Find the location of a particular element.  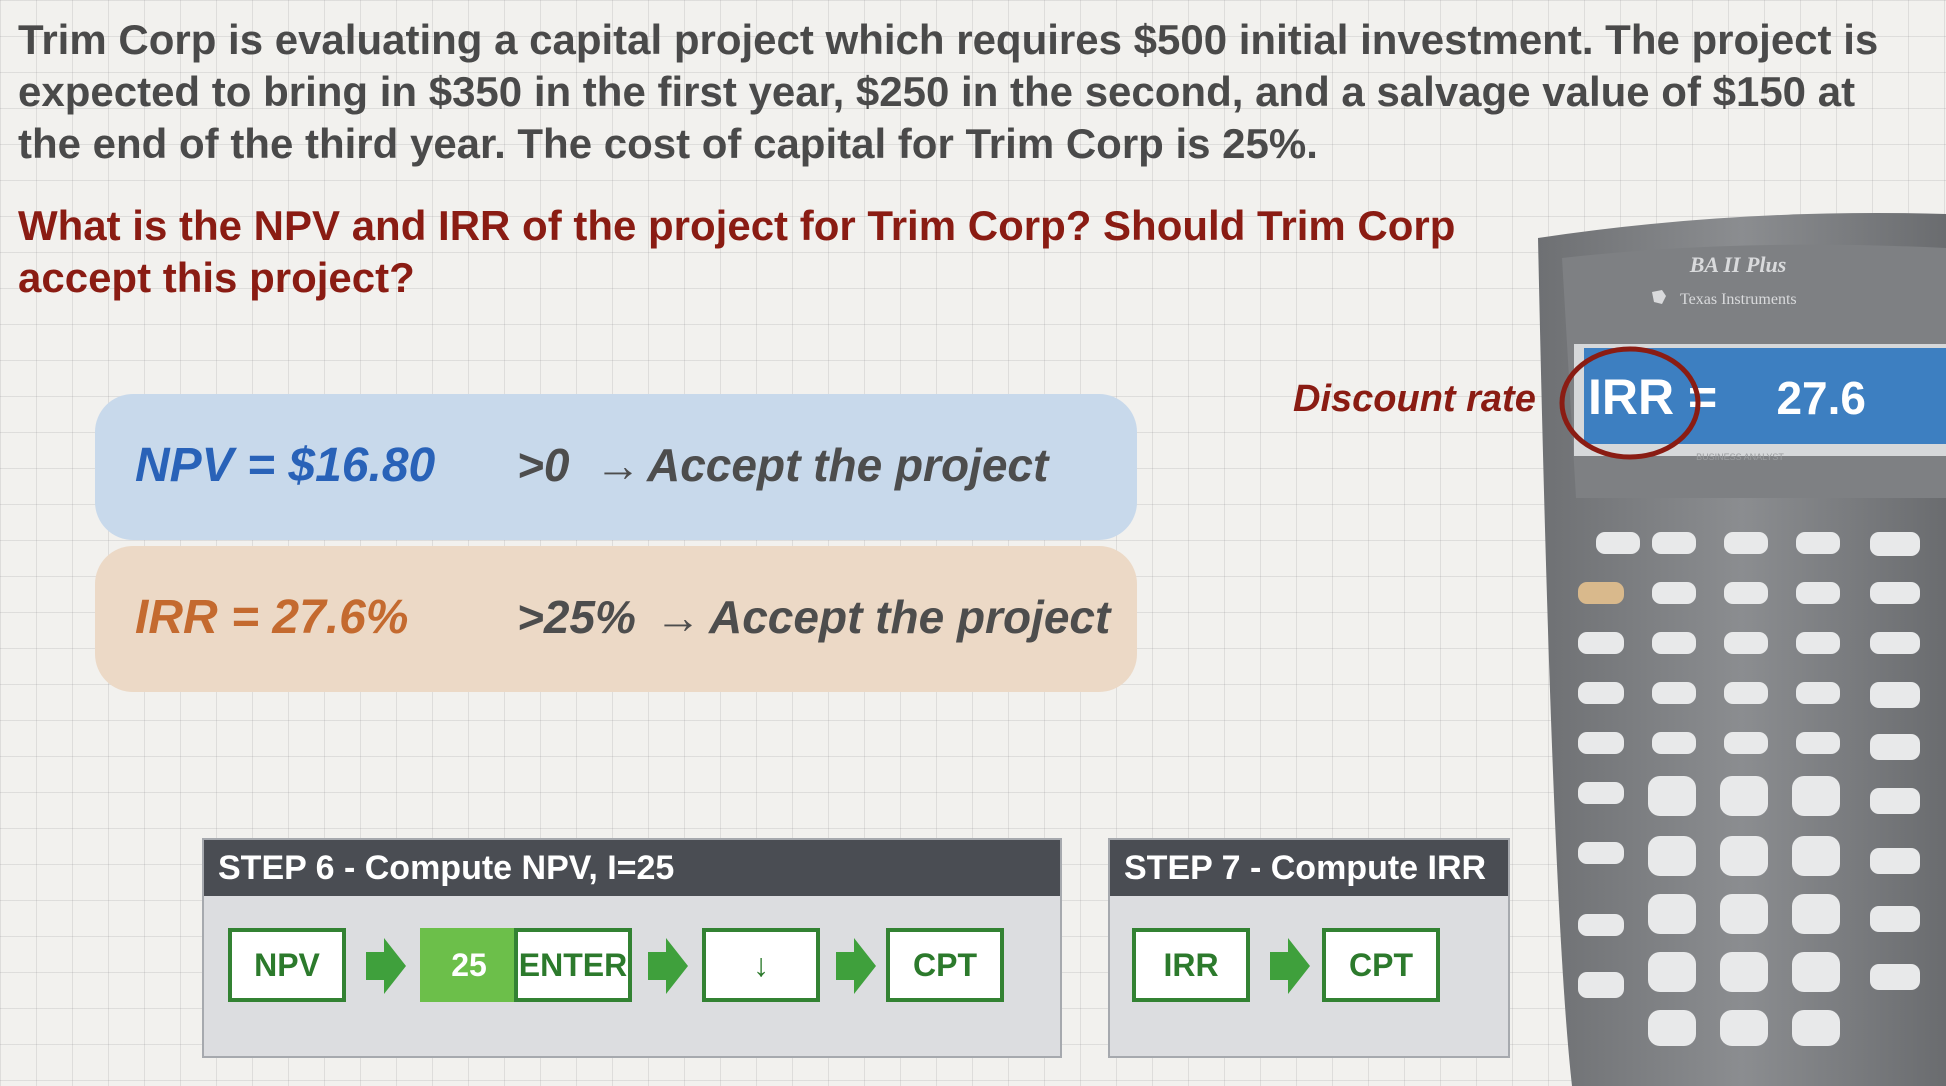

step-7-title: STEP 7 - Compute IRR is located at coordinates (1309, 868).